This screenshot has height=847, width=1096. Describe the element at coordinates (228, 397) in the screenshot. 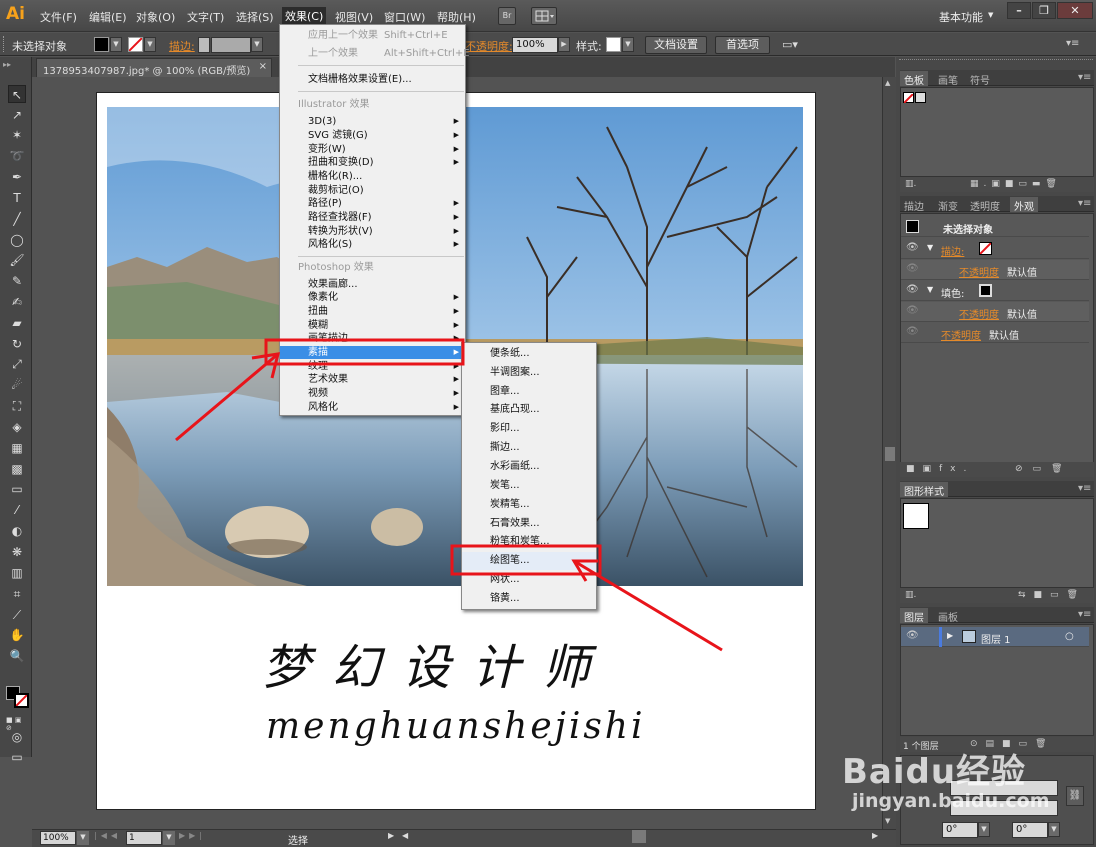

I see `arrow-to-sketch-icon` at that location.